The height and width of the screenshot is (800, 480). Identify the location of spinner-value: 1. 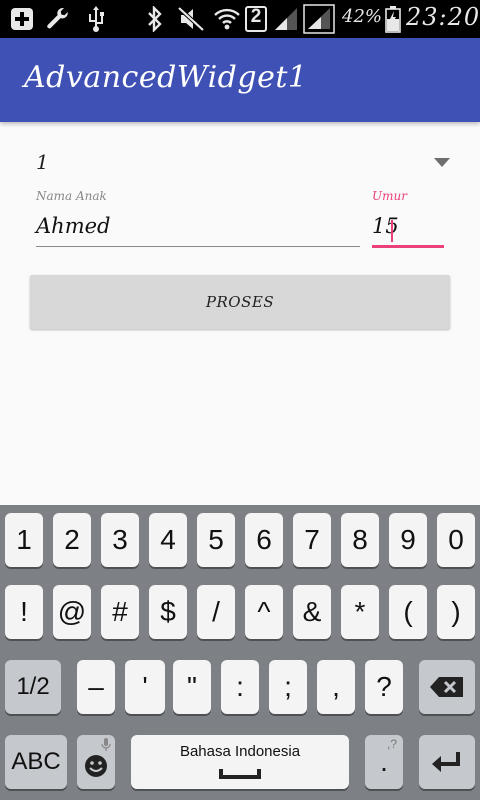
(42, 162).